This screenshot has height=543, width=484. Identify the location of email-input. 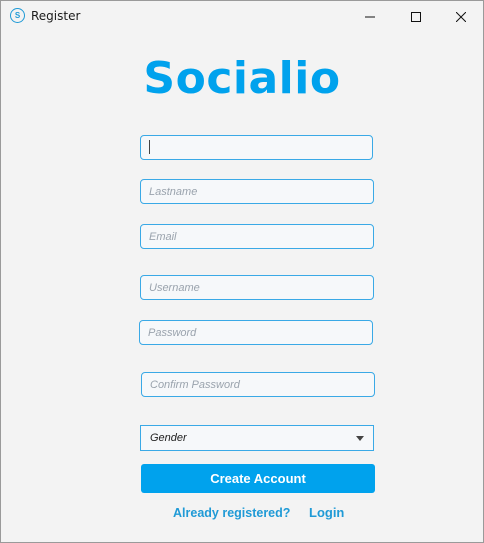
(257, 236).